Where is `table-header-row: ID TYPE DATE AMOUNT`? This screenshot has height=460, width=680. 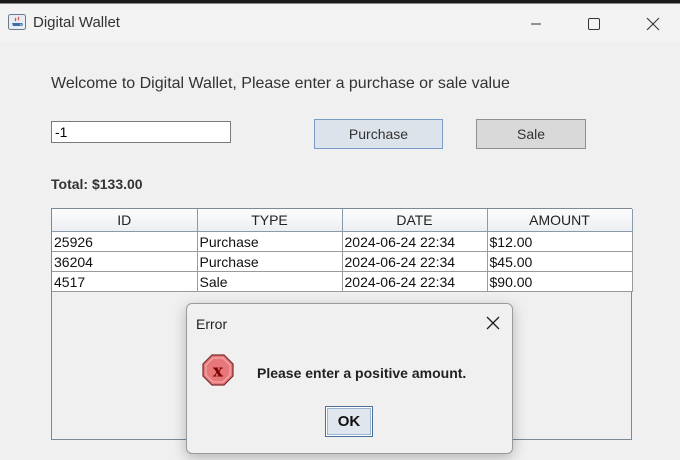
table-header-row: ID TYPE DATE AMOUNT is located at coordinates (342, 220).